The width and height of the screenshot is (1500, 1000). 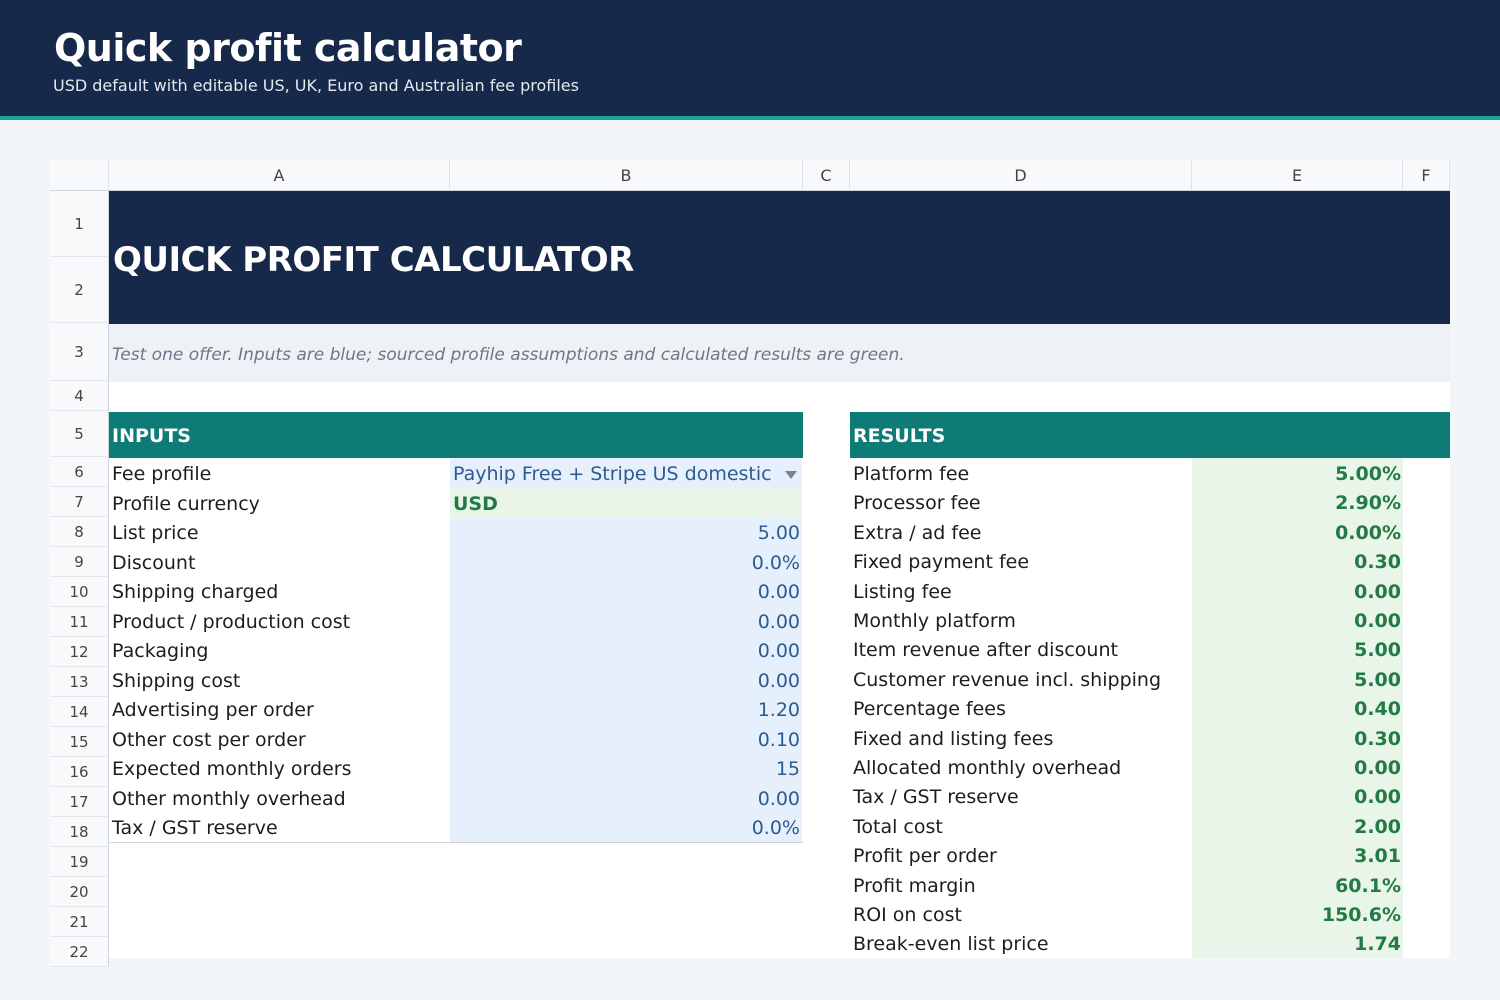 I want to click on fee-profile-label: Fee profile, so click(x=162, y=474).